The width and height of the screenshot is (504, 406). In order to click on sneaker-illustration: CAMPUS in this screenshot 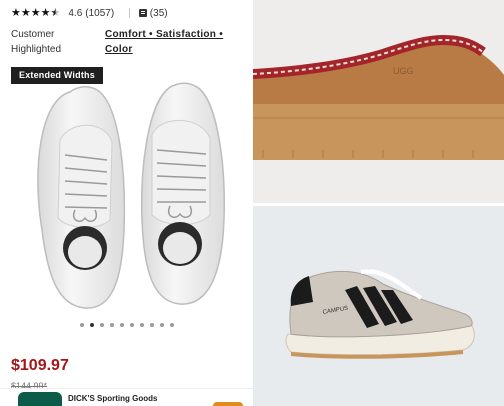, I will do `click(380, 314)`.